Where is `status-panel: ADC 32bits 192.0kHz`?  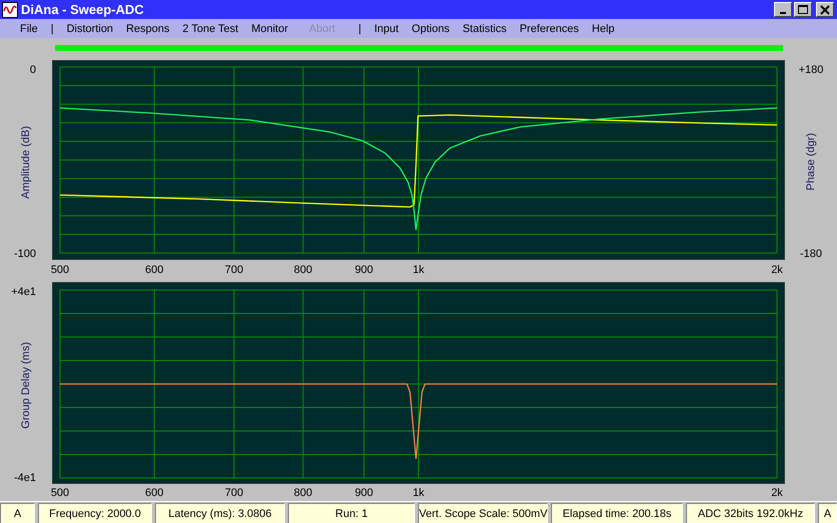
status-panel: ADC 32bits 192.0kHz is located at coordinates (750, 513).